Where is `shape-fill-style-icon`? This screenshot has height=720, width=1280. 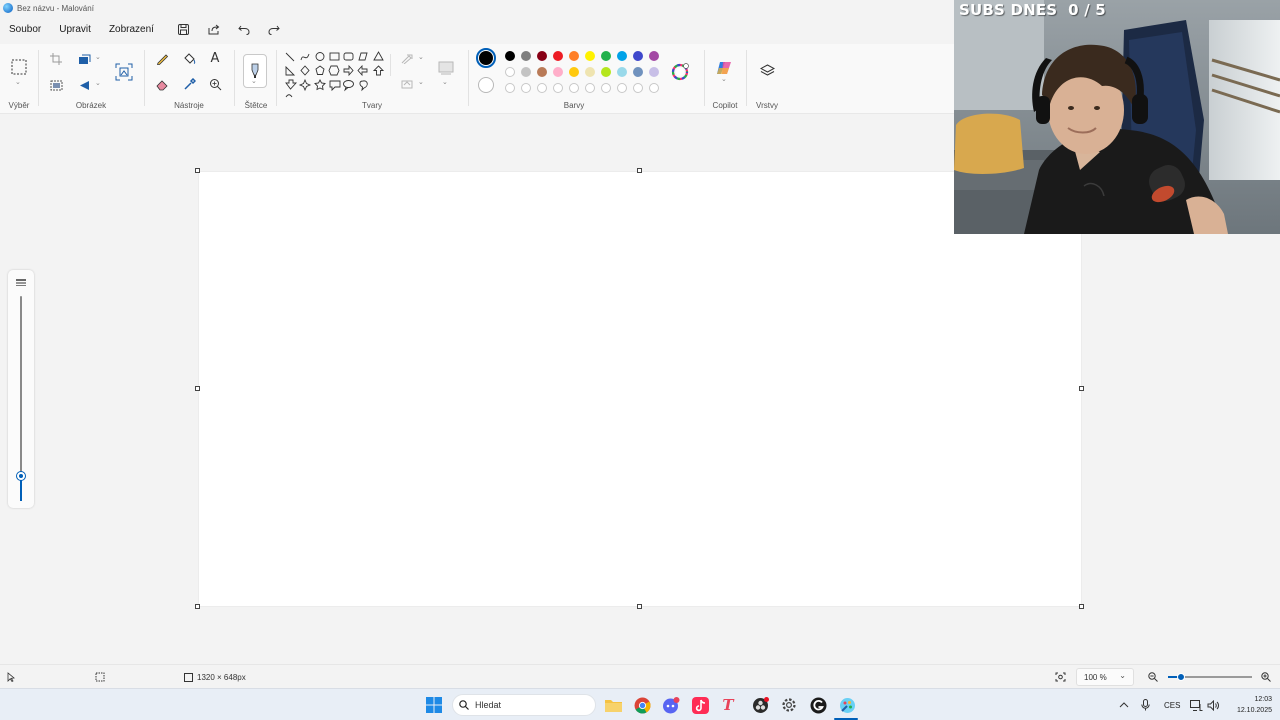 shape-fill-style-icon is located at coordinates (446, 68).